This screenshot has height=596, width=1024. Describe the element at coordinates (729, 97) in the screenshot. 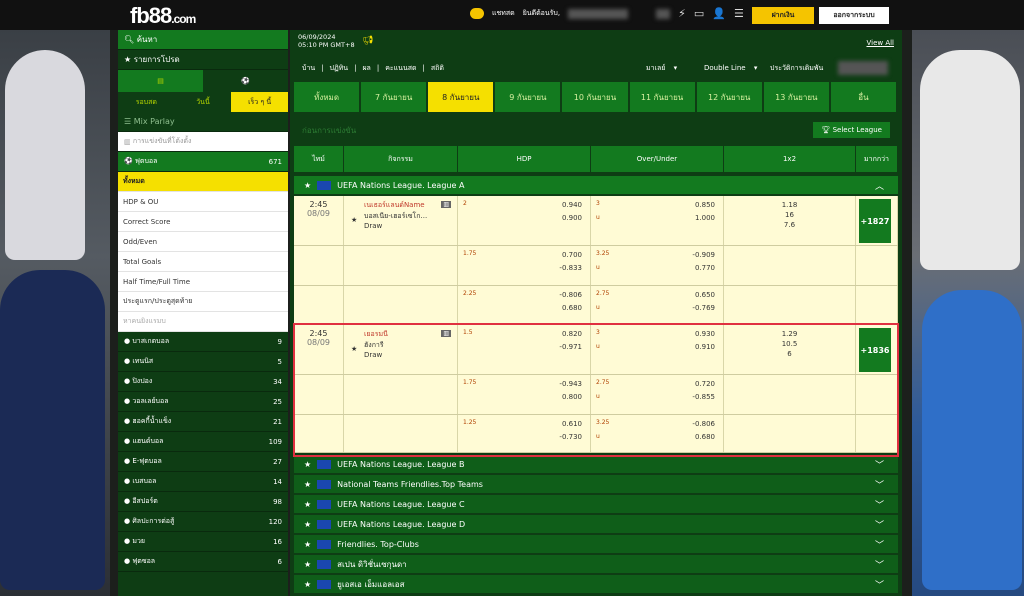

I see `day-tab: 12 กันยายน` at that location.